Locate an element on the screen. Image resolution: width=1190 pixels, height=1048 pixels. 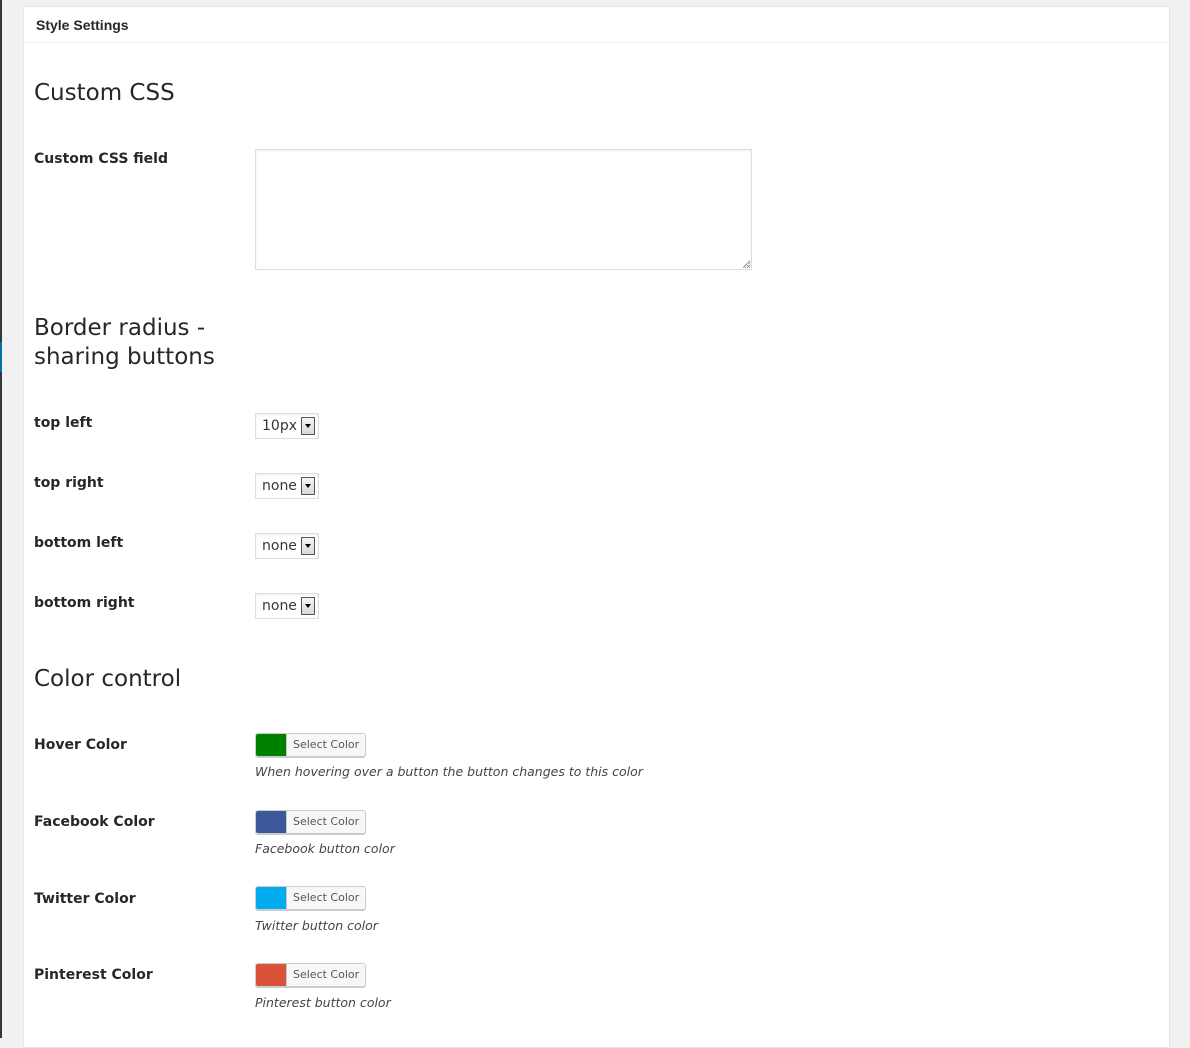
border-radius-heading-line1: Border radius - is located at coordinates (120, 328).